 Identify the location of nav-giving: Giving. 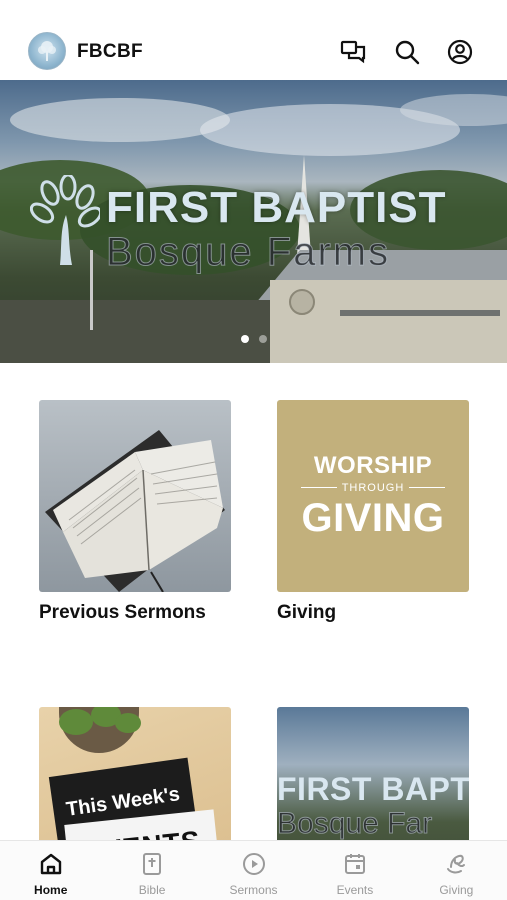
(456, 870).